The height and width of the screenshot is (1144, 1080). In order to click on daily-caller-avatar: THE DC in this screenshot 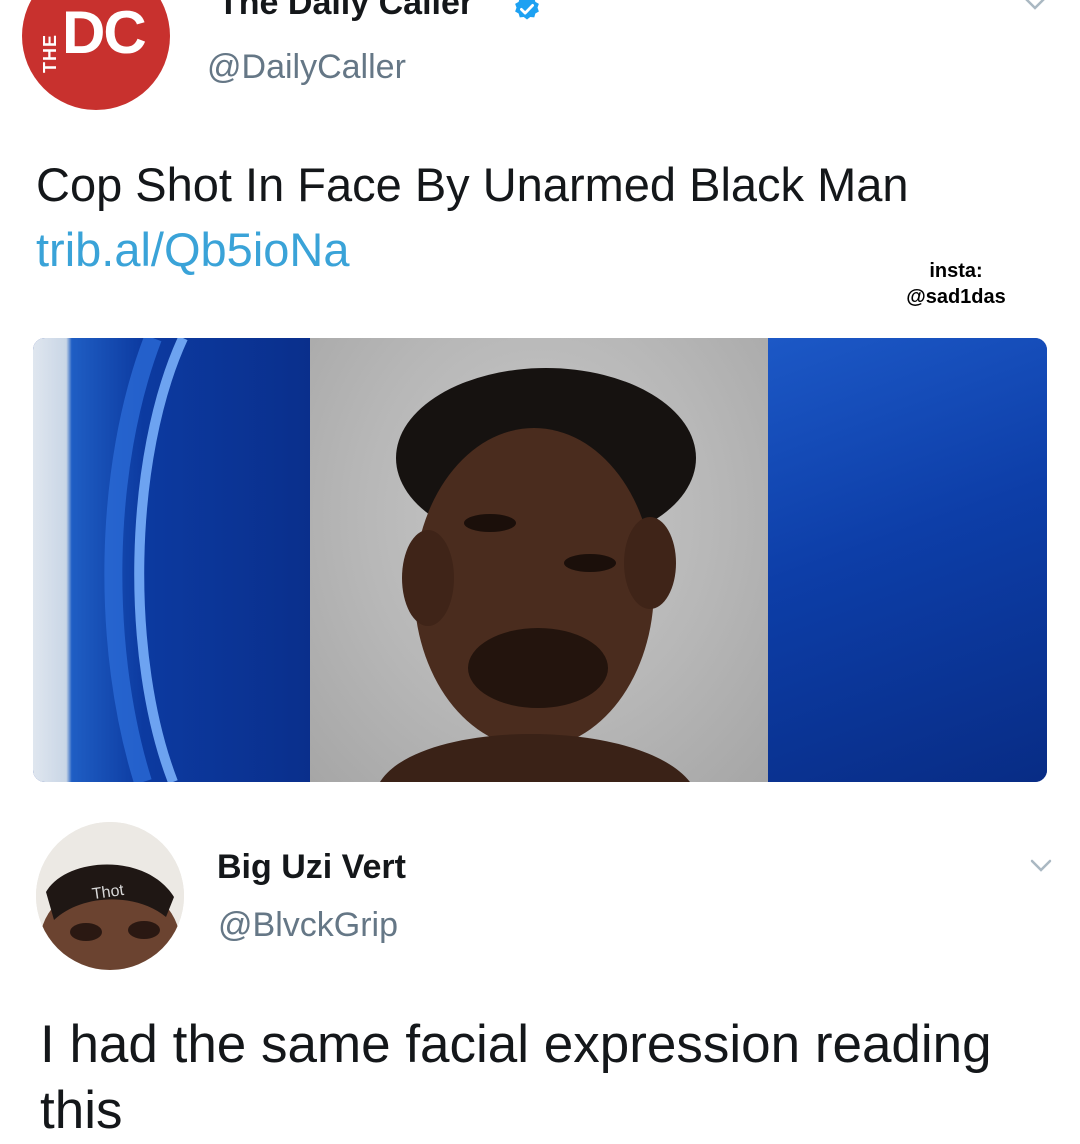, I will do `click(96, 55)`.